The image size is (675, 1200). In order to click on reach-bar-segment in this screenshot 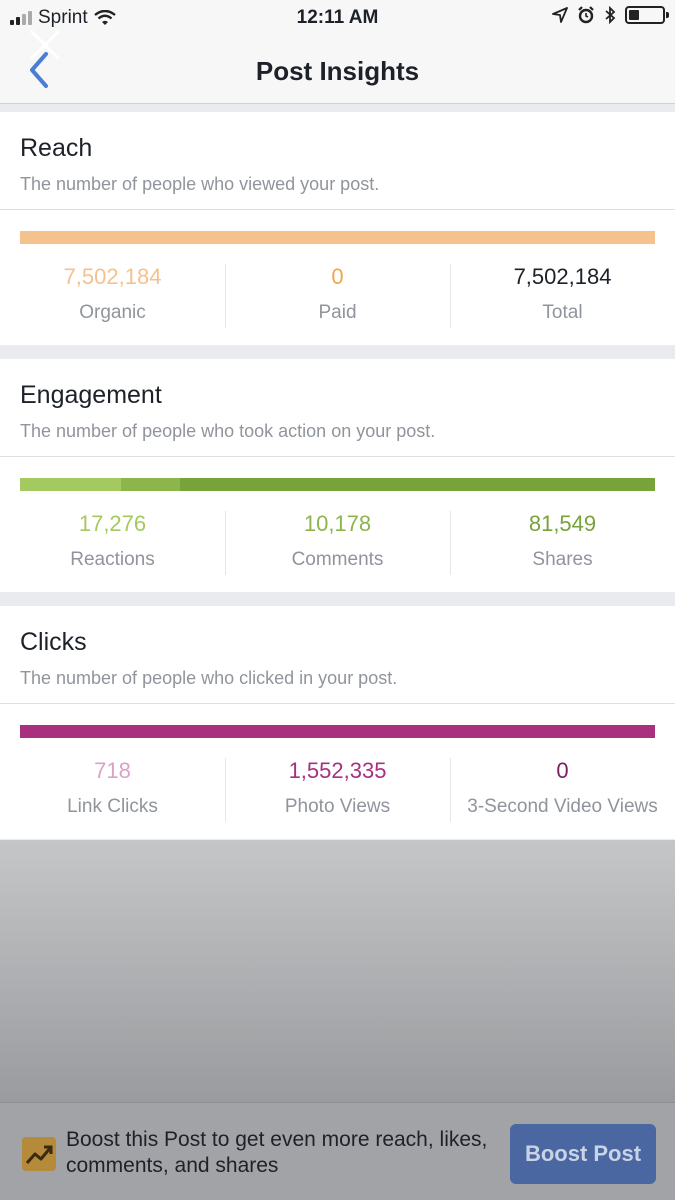, I will do `click(337, 237)`.